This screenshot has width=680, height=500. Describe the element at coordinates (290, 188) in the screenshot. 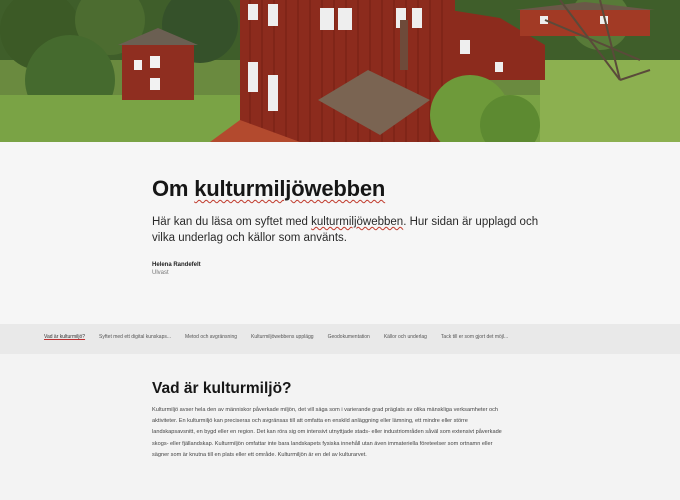

I see `page-title-keyword: kulturmiljöwebben` at that location.